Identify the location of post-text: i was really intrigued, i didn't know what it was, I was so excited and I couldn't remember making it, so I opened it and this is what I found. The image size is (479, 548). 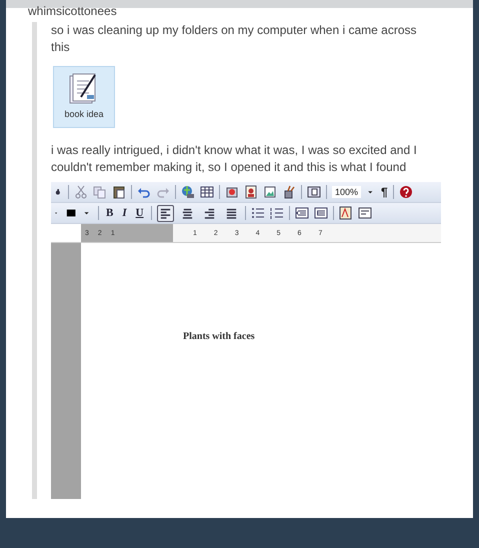
(234, 159).